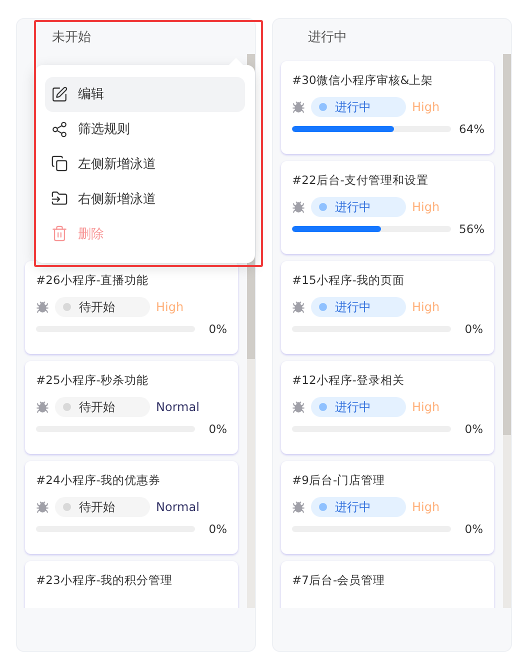 This screenshot has height=652, width=522. I want to click on lane-title: 未开始, so click(71, 37).